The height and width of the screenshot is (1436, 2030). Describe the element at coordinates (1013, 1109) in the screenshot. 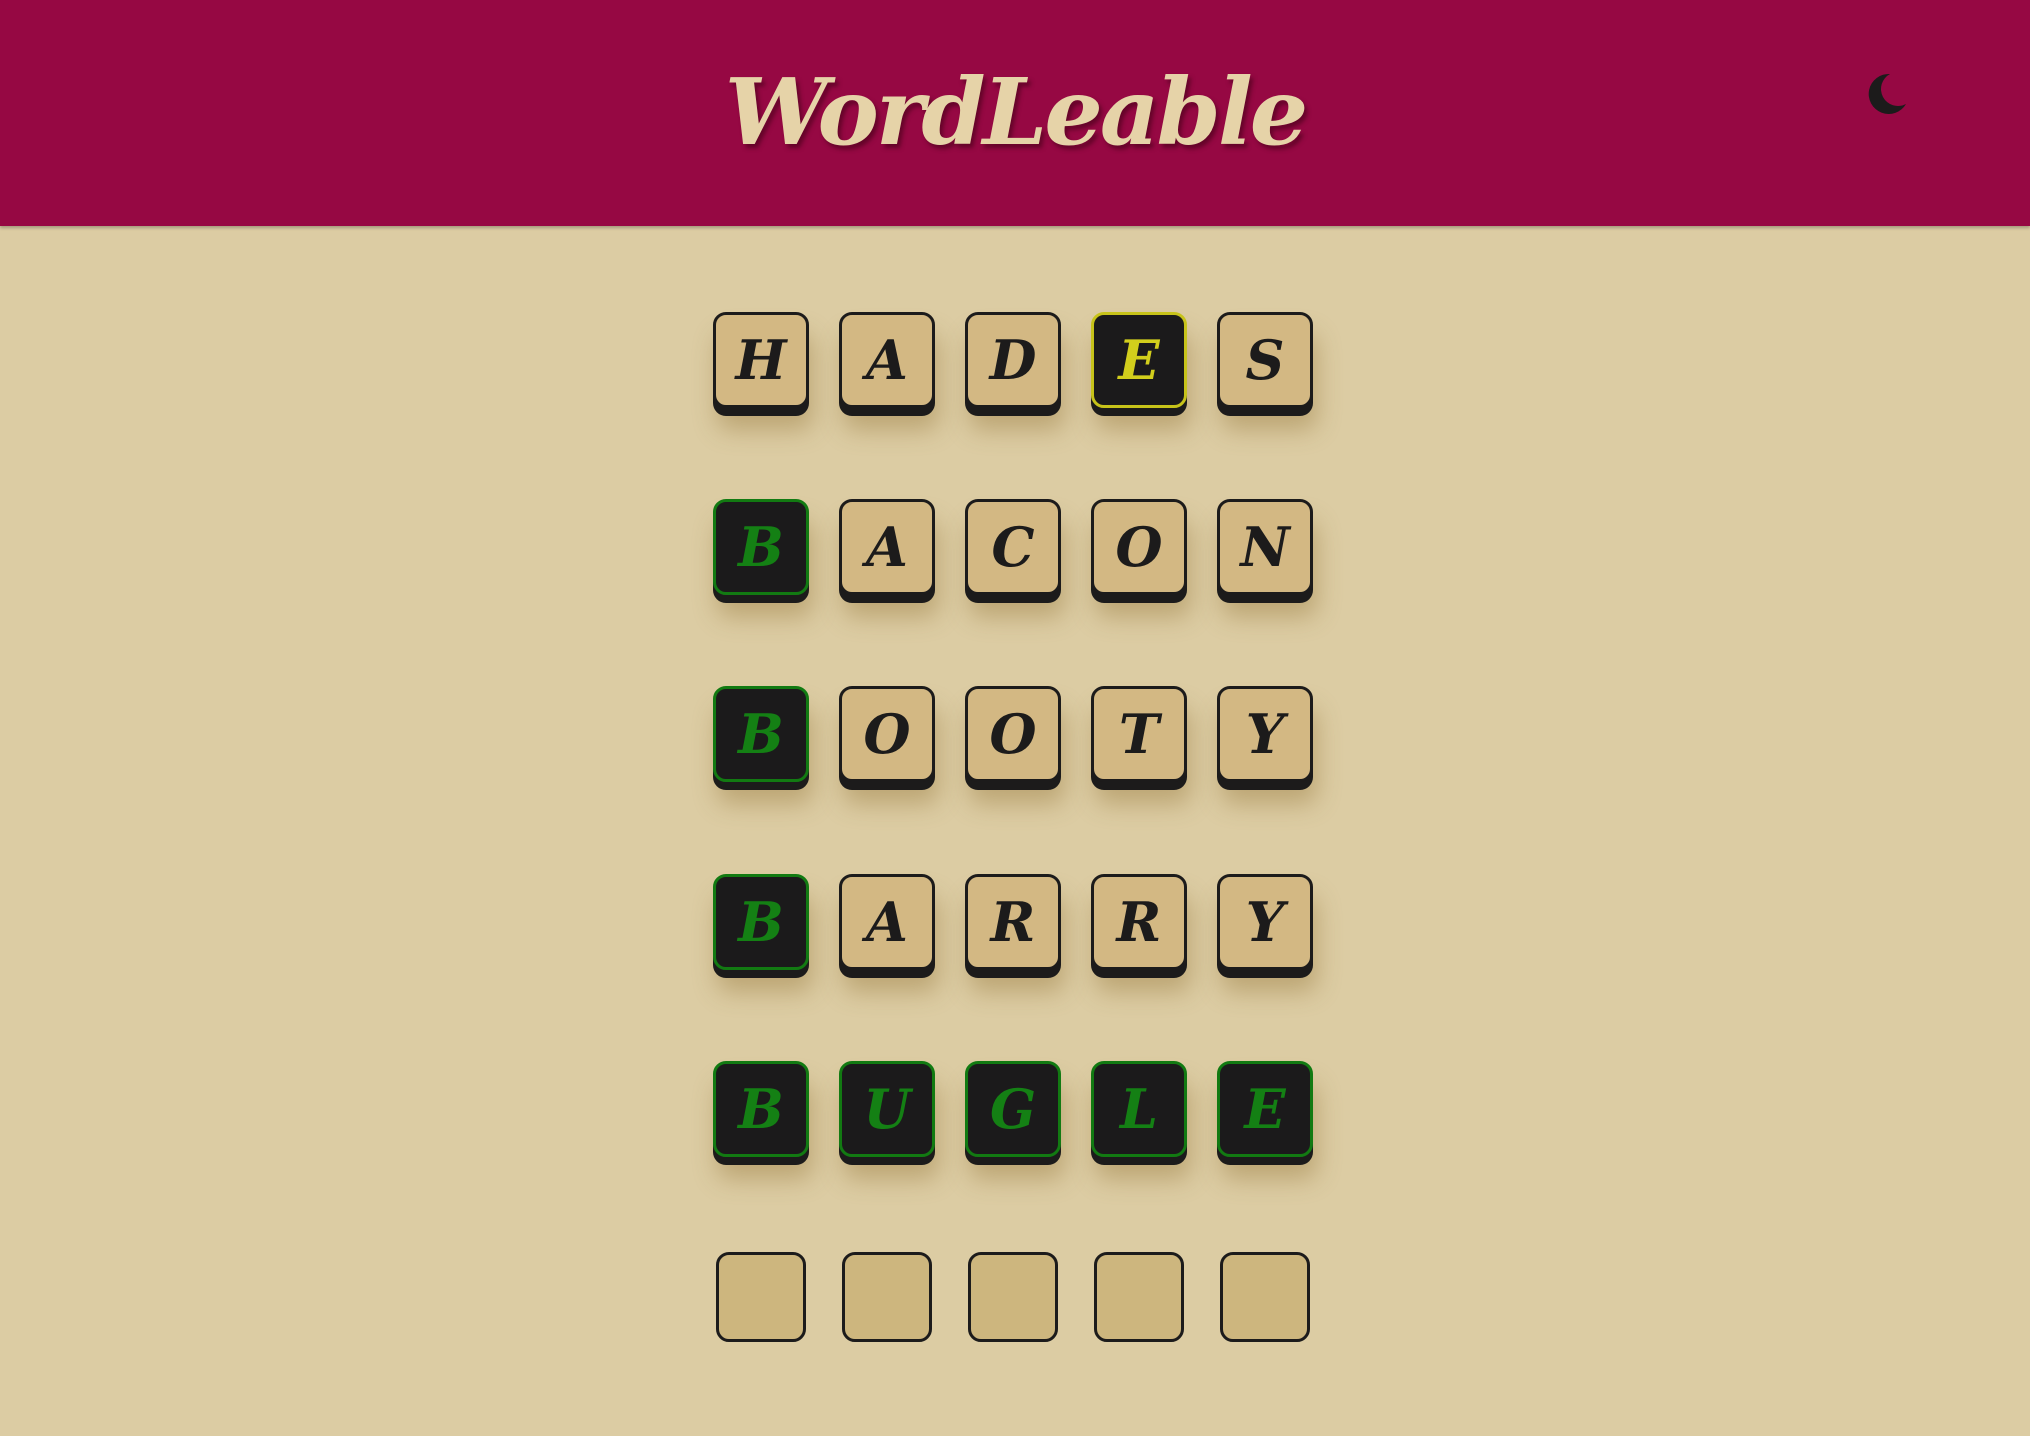

I see `letter-tile: G` at that location.